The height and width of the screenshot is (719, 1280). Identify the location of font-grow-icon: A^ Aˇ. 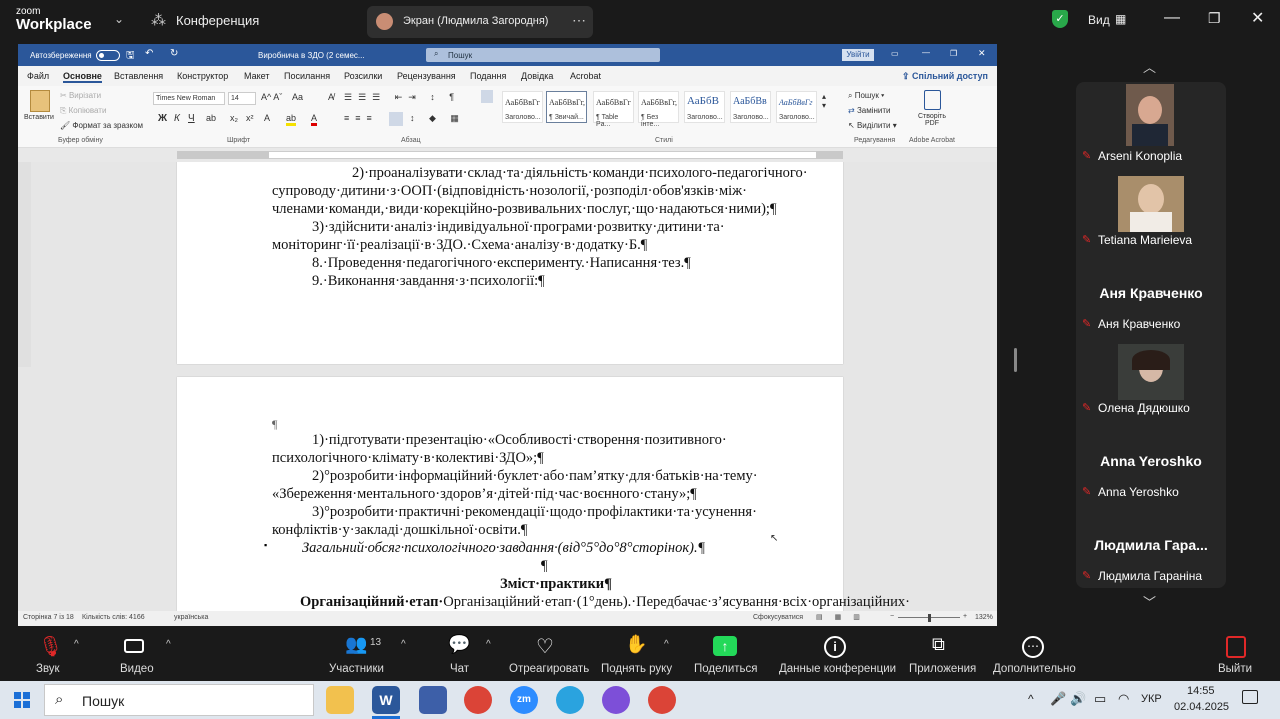
(271, 97).